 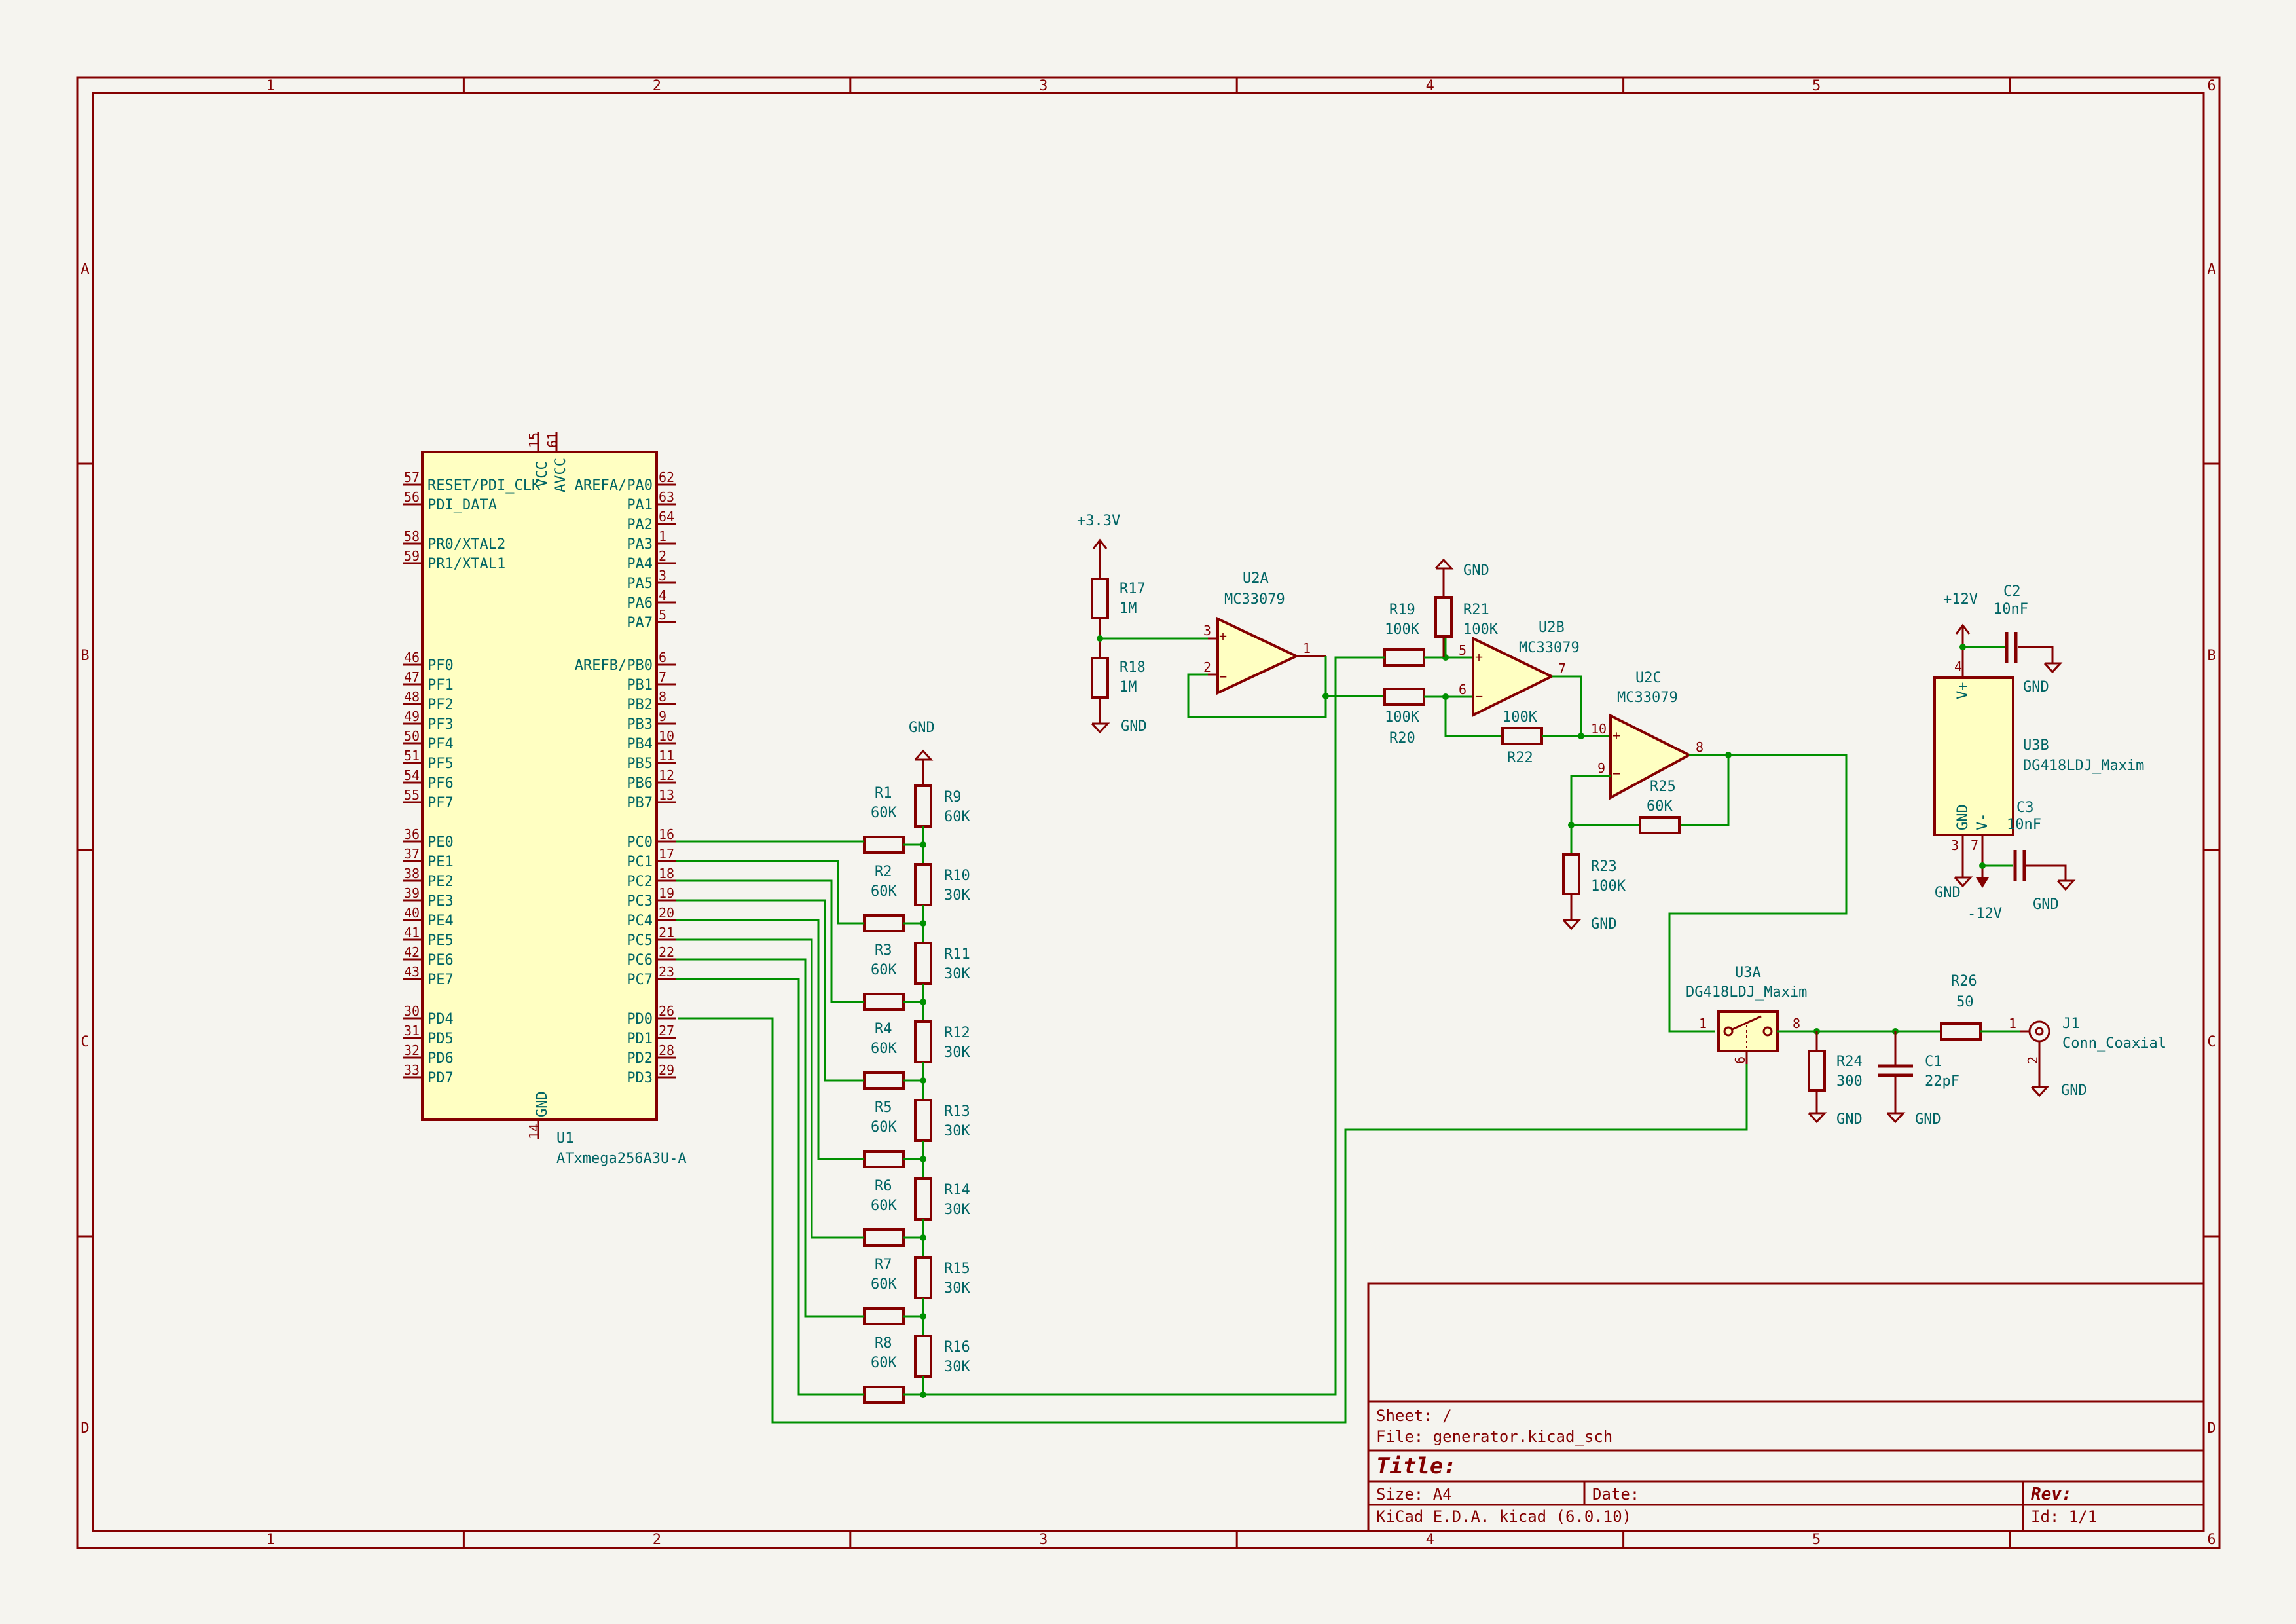 I want to click on mcu-pin-number: 2, so click(x=662, y=556).